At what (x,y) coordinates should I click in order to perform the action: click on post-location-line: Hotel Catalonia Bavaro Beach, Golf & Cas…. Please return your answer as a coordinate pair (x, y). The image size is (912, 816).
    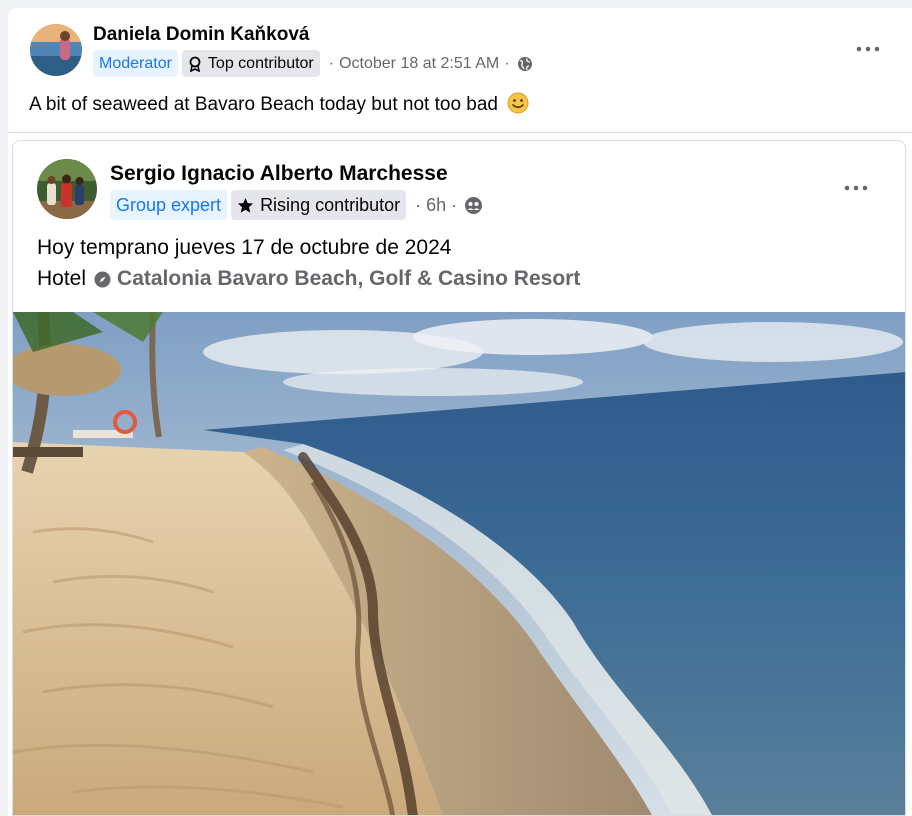
    Looking at the image, I should click on (308, 279).